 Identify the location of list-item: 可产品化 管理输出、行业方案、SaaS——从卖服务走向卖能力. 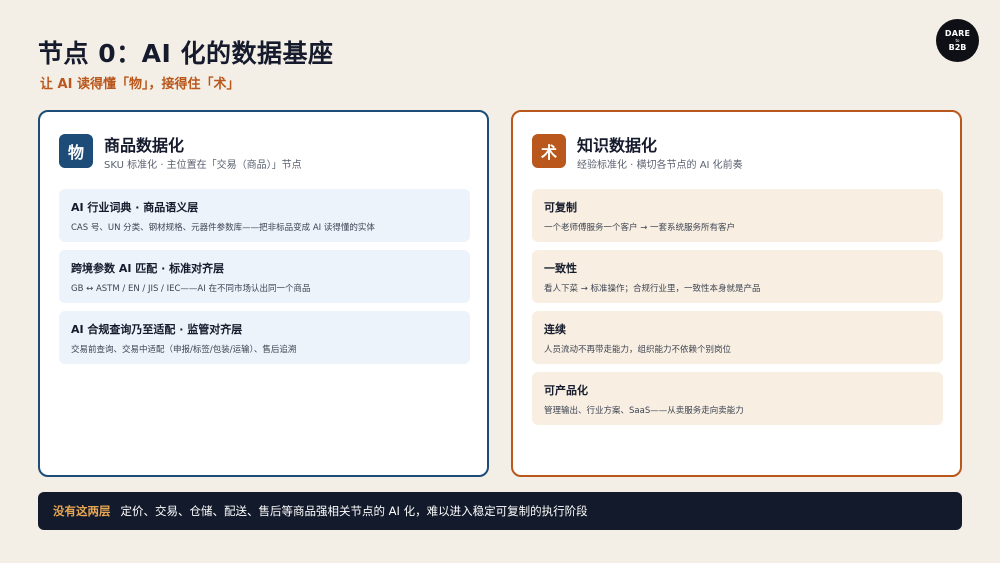
(737, 398).